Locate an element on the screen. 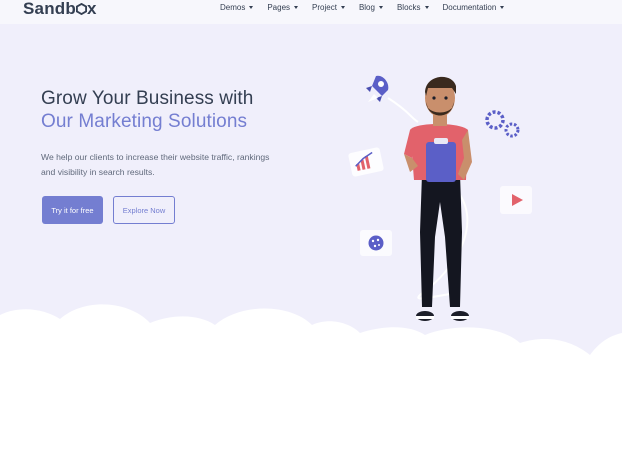 The width and height of the screenshot is (622, 462). brand-logo: Sandb x is located at coordinates (60, 9).